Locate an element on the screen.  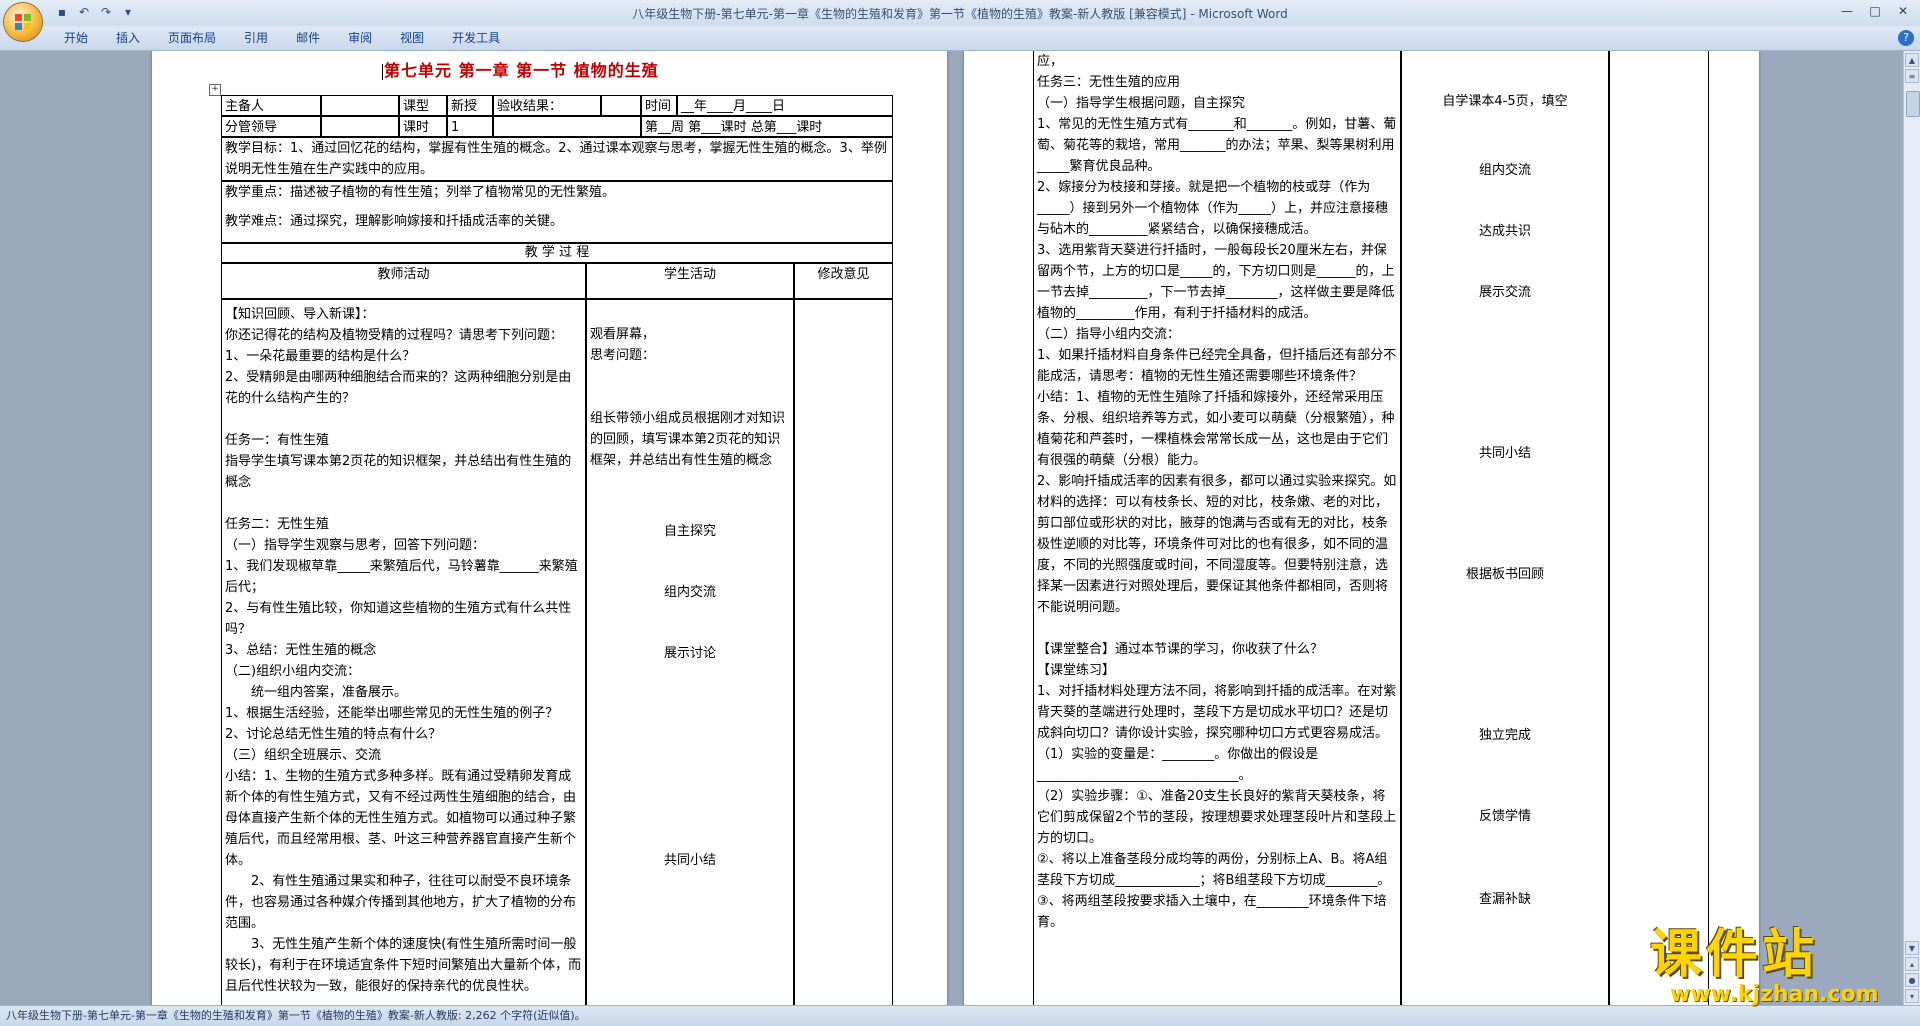
page2-line: ③、将两组茎段按要求插入土壤中，在________环境条件下培育。 is located at coordinates (1212, 912).